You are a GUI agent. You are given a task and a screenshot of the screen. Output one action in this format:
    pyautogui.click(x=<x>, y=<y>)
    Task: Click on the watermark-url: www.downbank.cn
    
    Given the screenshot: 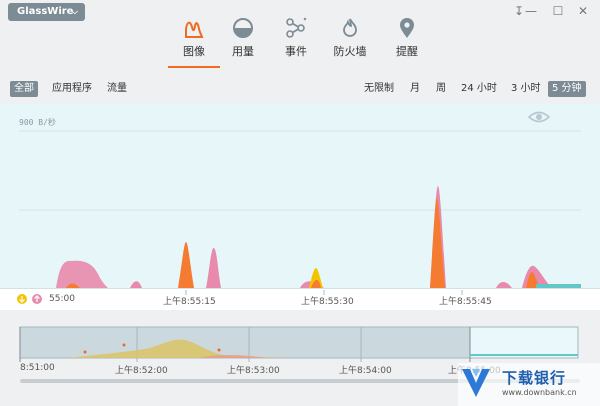 What is the action you would take?
    pyautogui.click(x=539, y=392)
    